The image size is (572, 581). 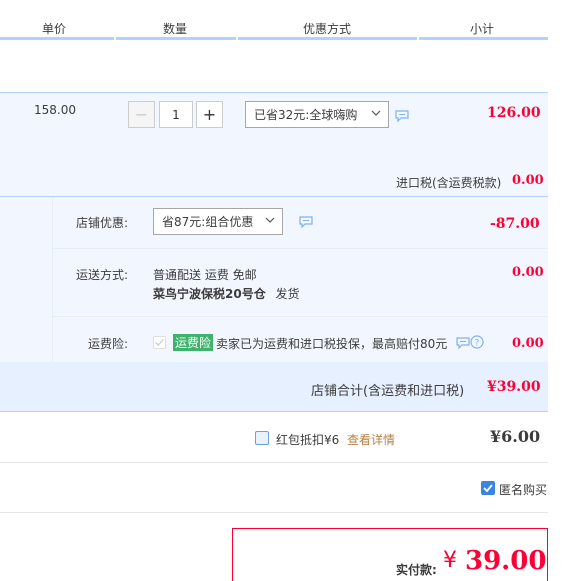 I want to click on shipping-warehouse: 菜鸟宁波保税20号仓 发货, so click(x=226, y=293).